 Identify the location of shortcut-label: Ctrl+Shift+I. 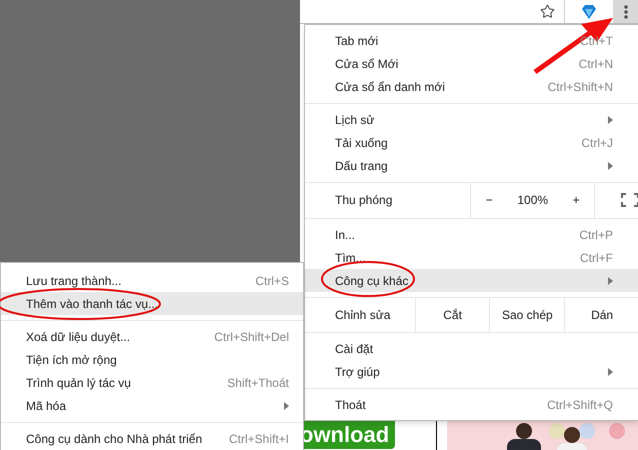
(258, 439).